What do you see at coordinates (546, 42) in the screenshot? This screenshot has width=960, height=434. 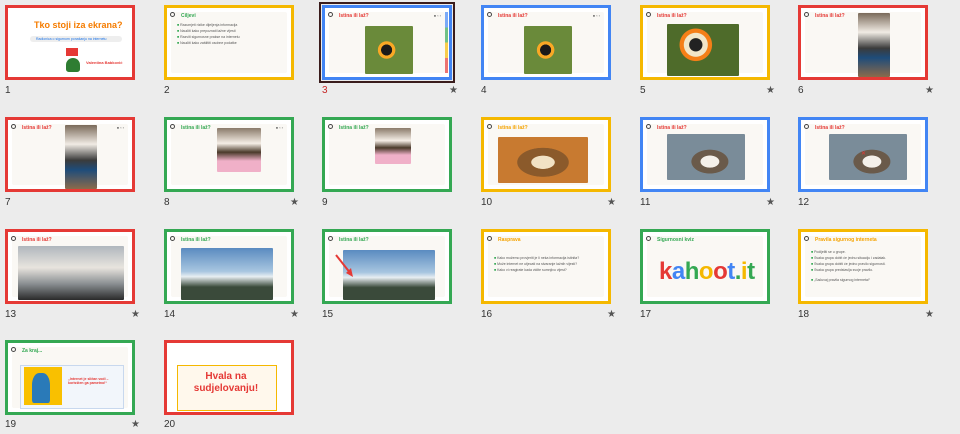 I see `slide-thumbnail-4: Istina ili laž? ● ‹ ›` at bounding box center [546, 42].